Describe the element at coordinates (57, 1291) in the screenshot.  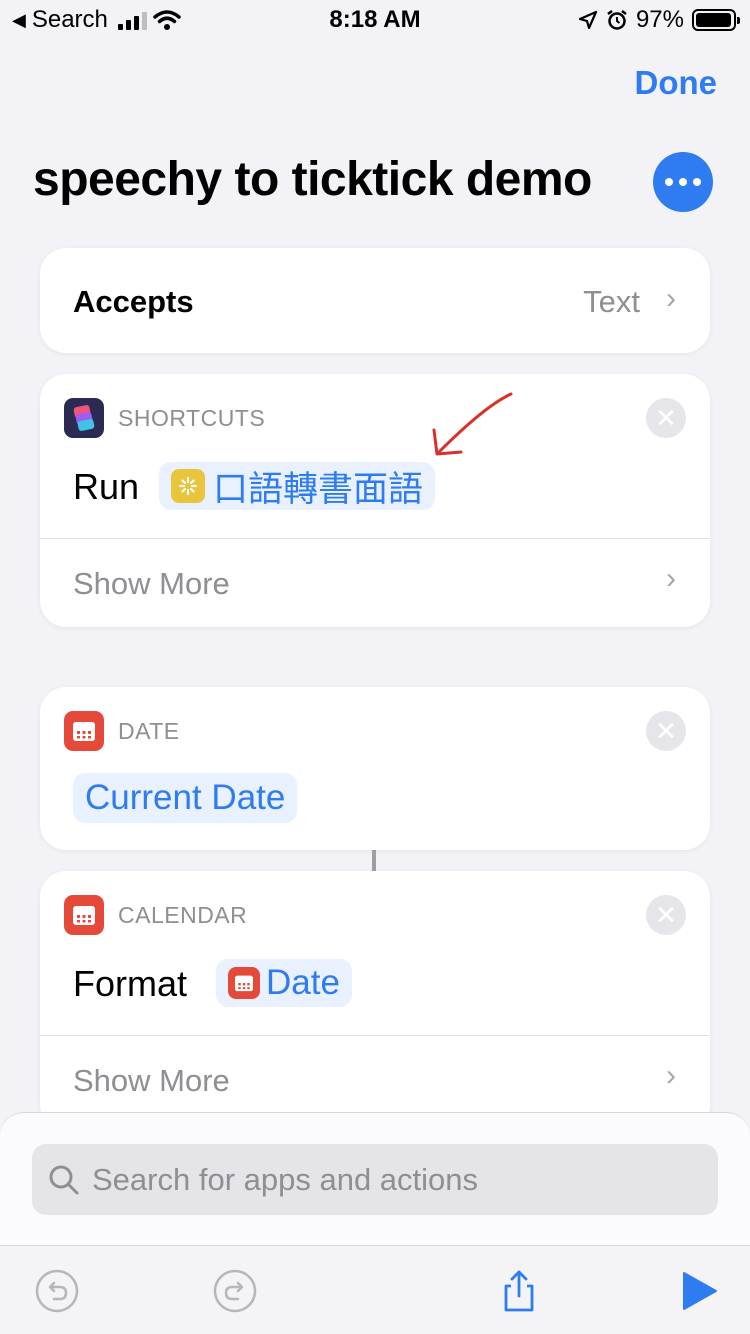
I see `undo-icon` at that location.